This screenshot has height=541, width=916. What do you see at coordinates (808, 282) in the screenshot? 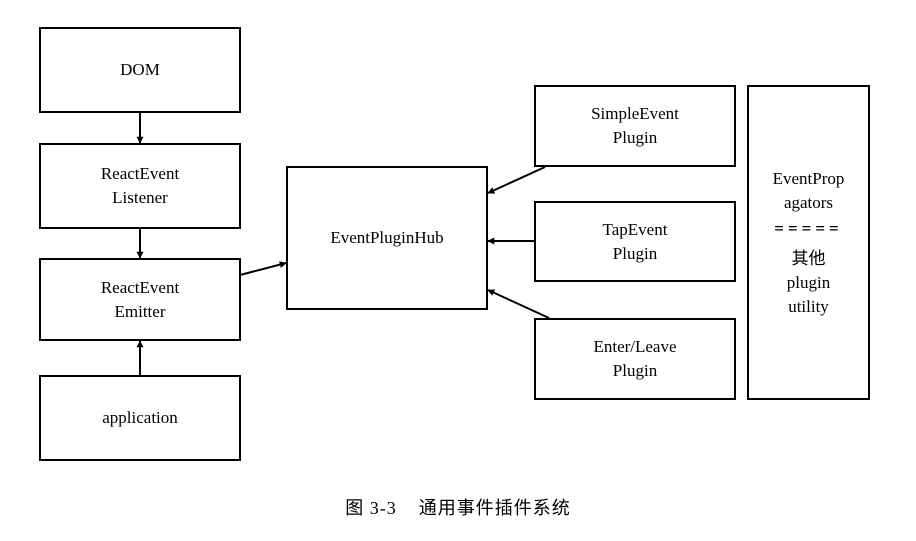
I see `utility-label-line4: plugin` at bounding box center [808, 282].